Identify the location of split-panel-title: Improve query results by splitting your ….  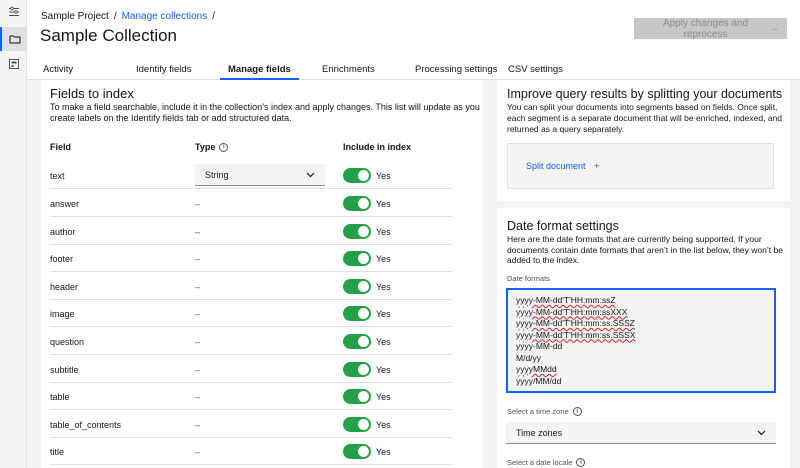
(645, 94).